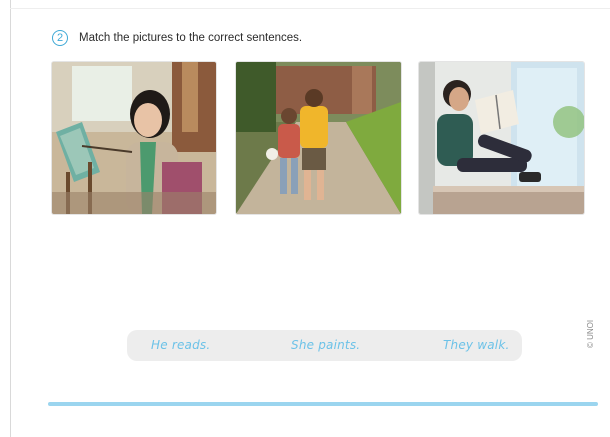 This screenshot has width=610, height=437. Describe the element at coordinates (134, 138) in the screenshot. I see `picture-girl-painting` at that location.